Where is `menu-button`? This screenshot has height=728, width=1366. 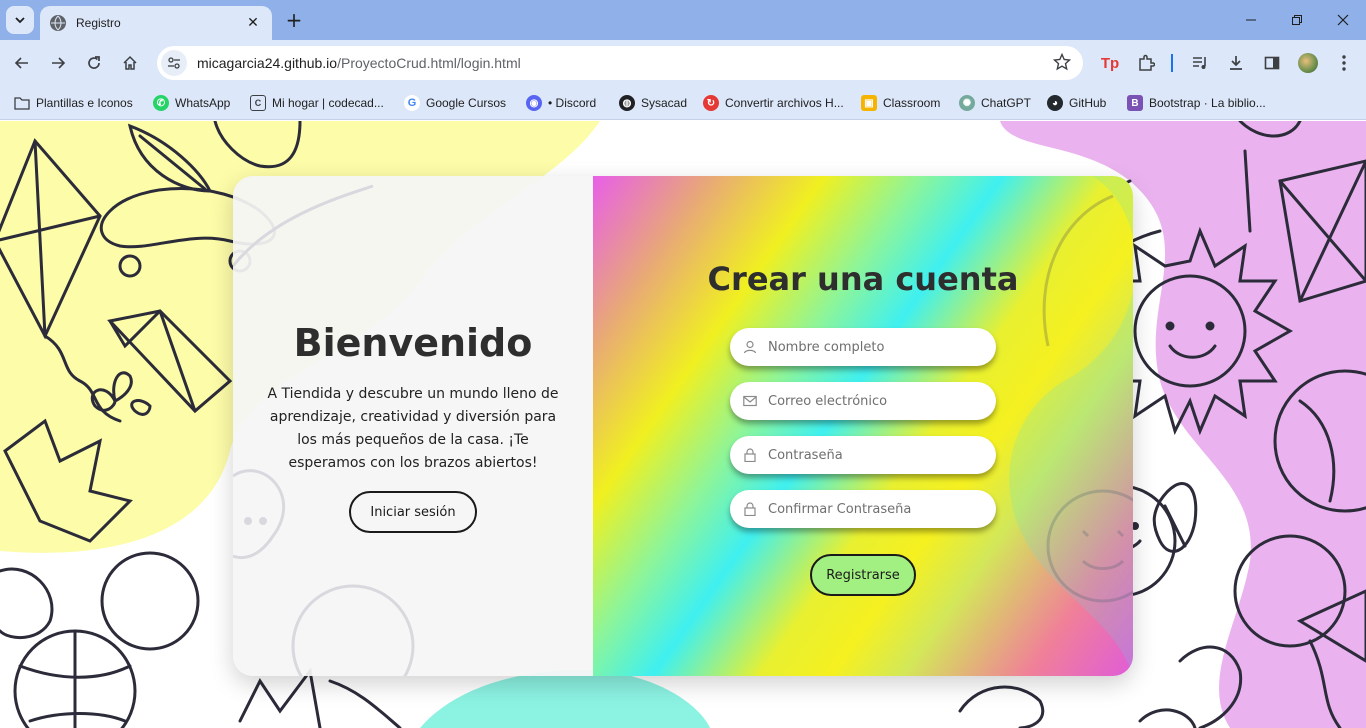 menu-button is located at coordinates (1344, 63).